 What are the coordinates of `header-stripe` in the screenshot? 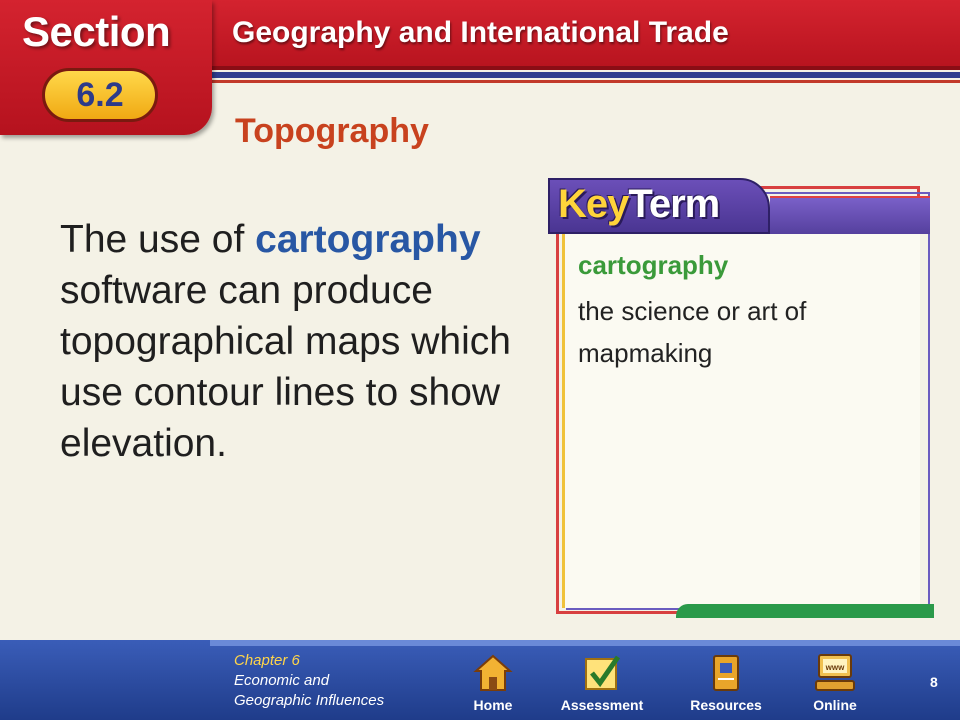 It's located at (585, 75).